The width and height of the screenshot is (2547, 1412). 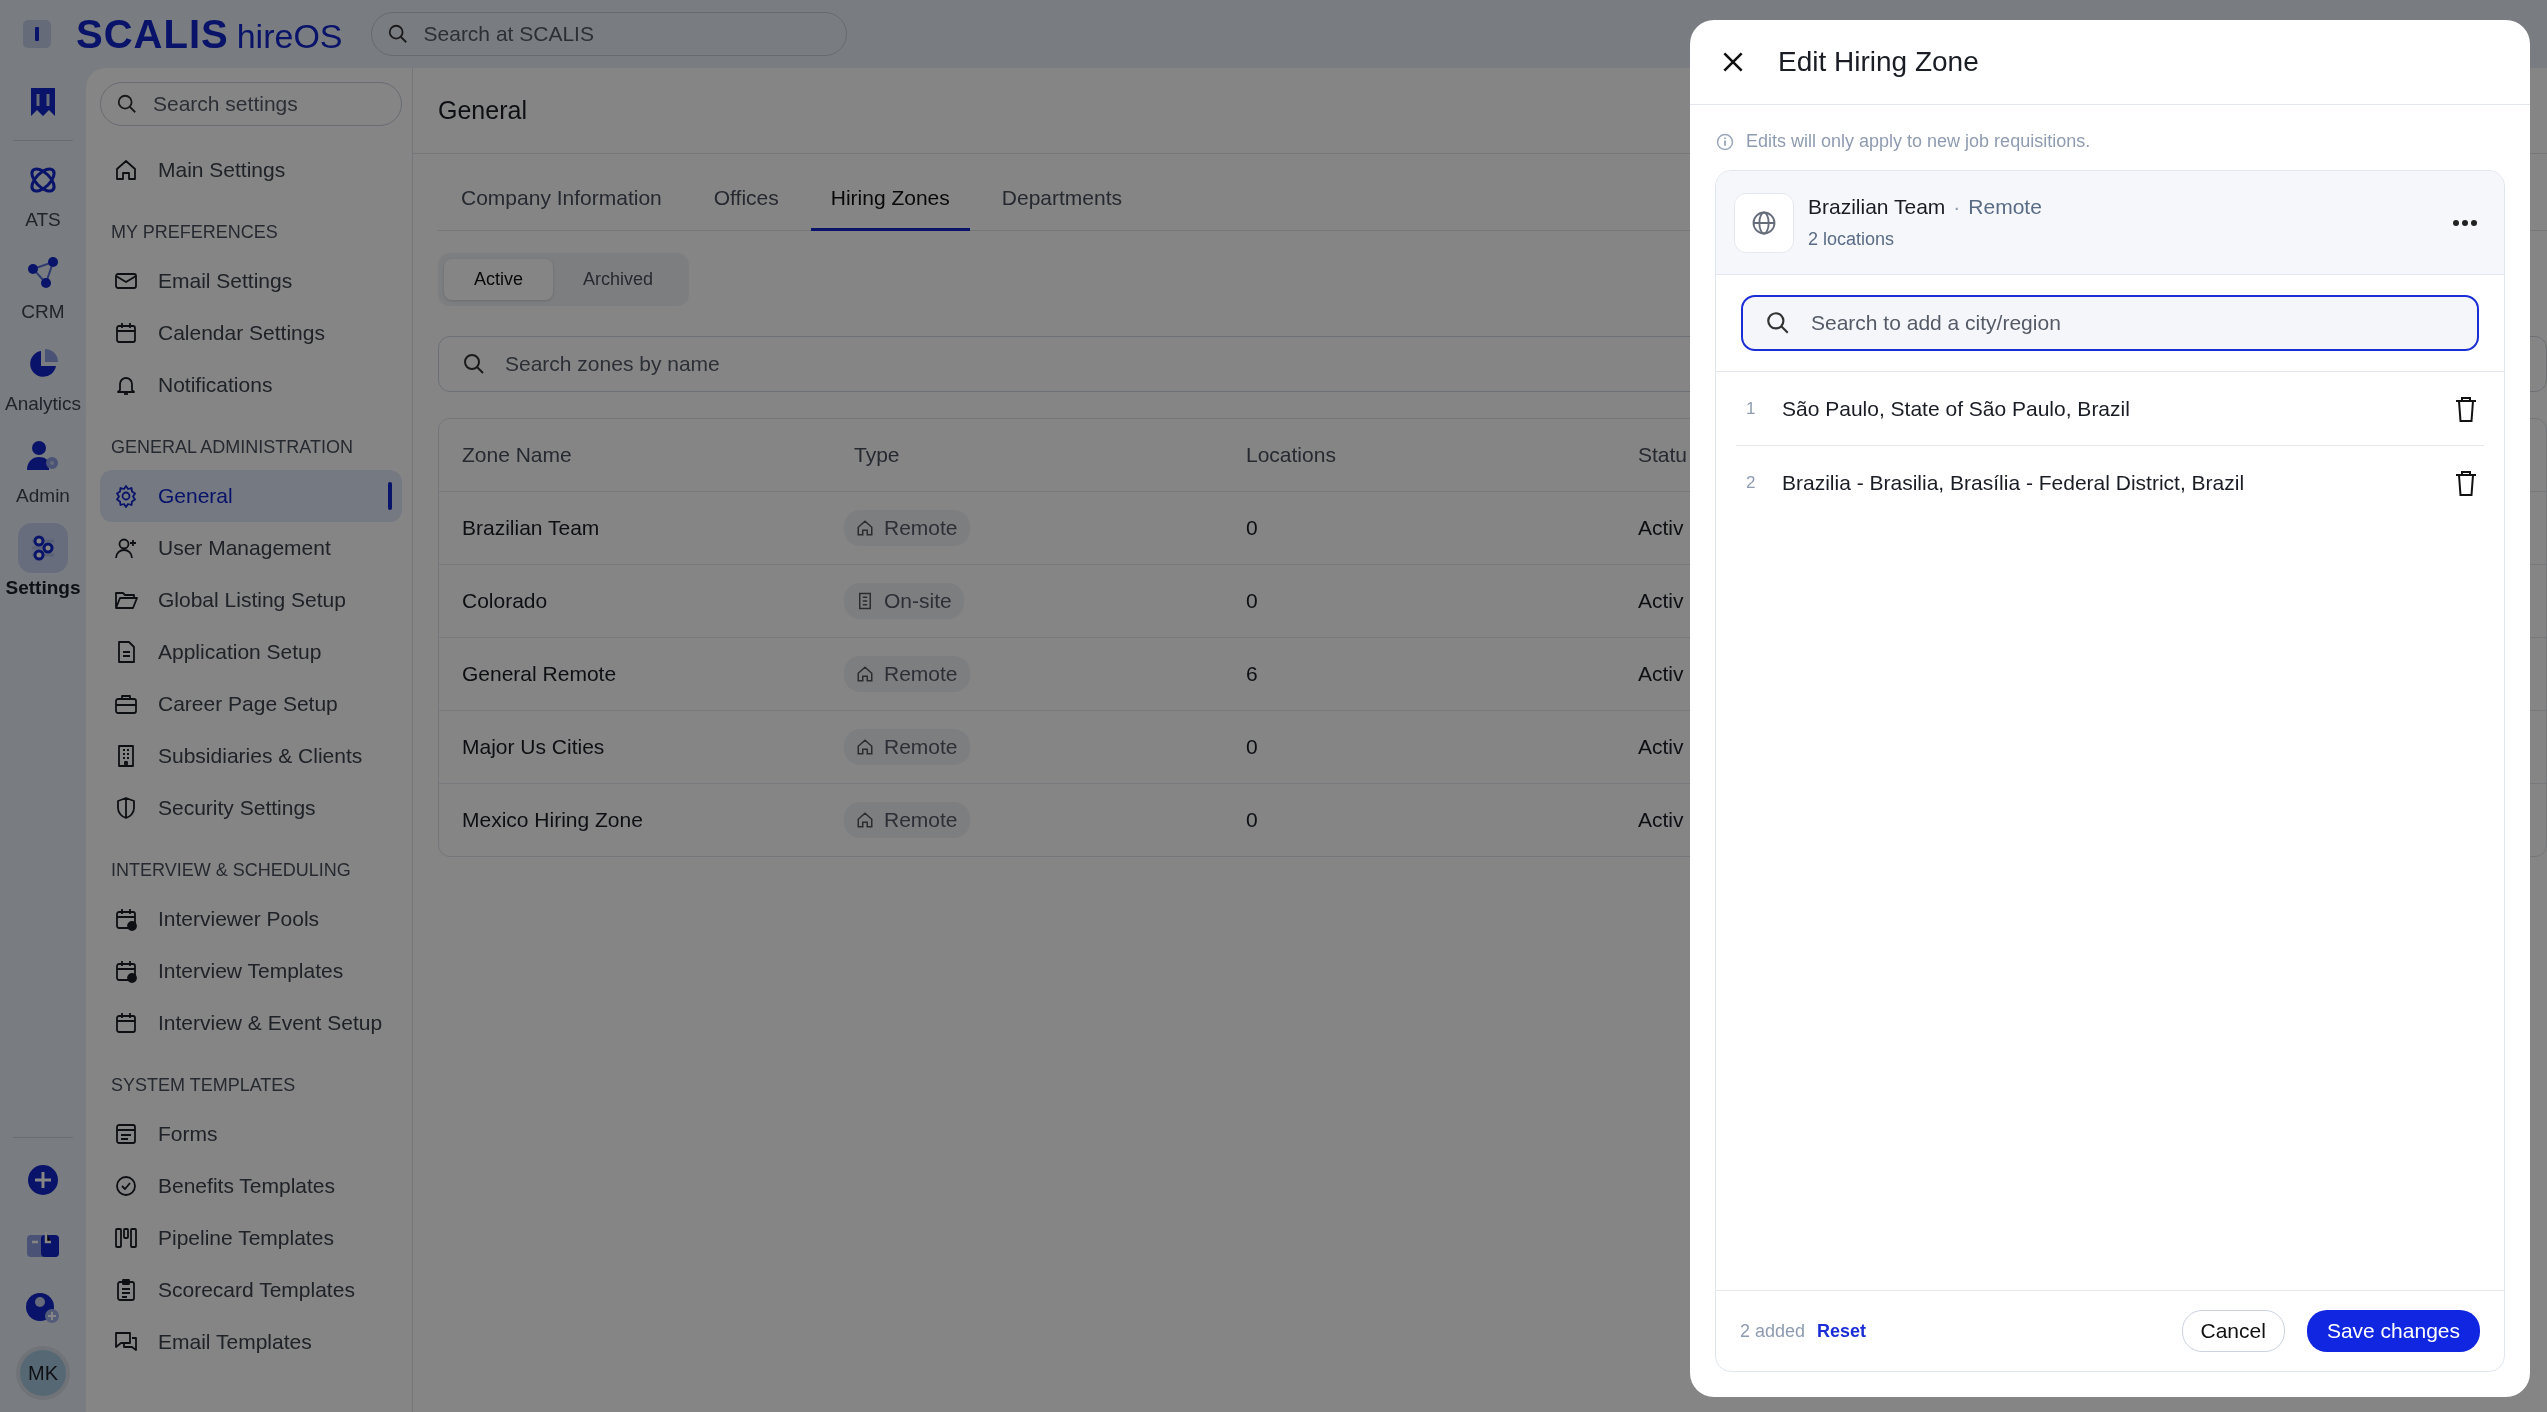 What do you see at coordinates (126, 704) in the screenshot?
I see `briefcase-icon` at bounding box center [126, 704].